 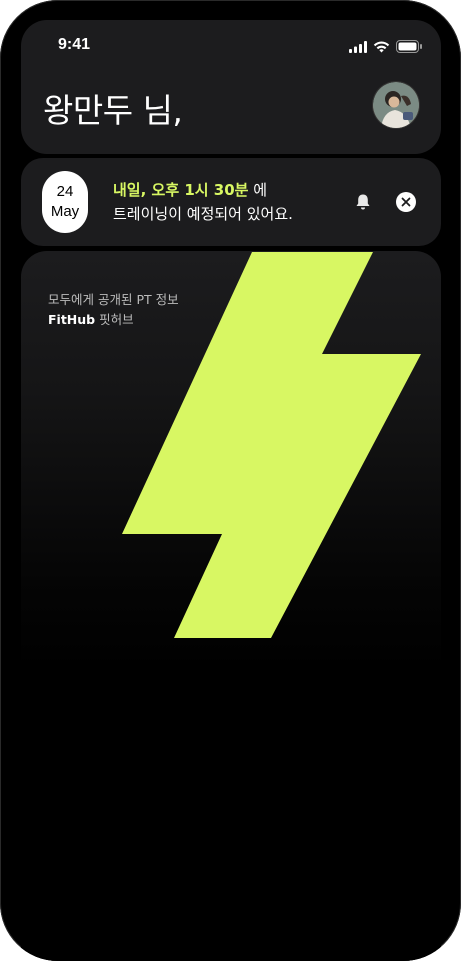 I want to click on brand-name: FitHub, so click(x=72, y=319).